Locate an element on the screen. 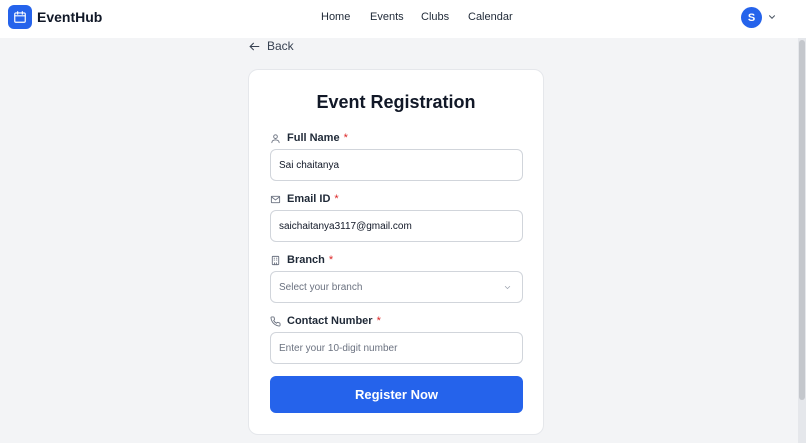 This screenshot has width=806, height=443. nav-calendar: Calendar is located at coordinates (490, 17).